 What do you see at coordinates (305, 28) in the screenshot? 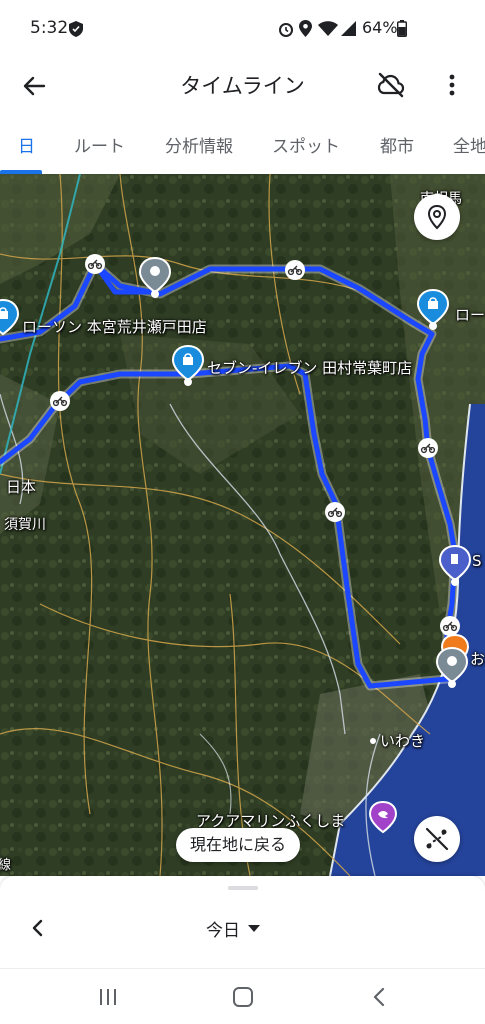
I see `location-icon` at bounding box center [305, 28].